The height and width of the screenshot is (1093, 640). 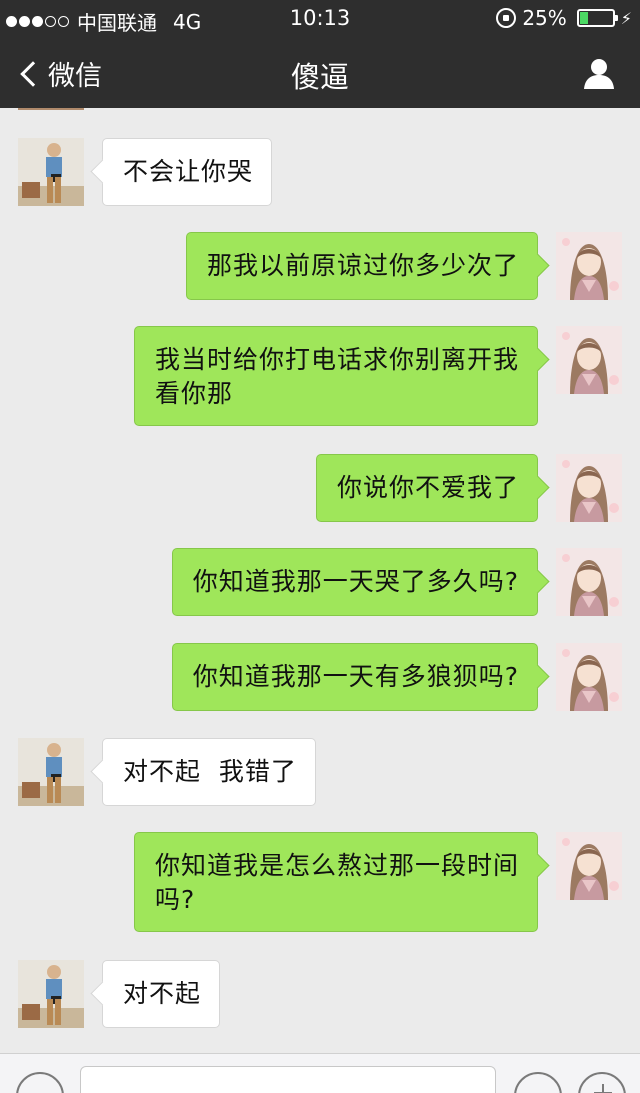 I want to click on sent-message: 你知道我那一天哭了多久吗?, so click(x=320, y=582).